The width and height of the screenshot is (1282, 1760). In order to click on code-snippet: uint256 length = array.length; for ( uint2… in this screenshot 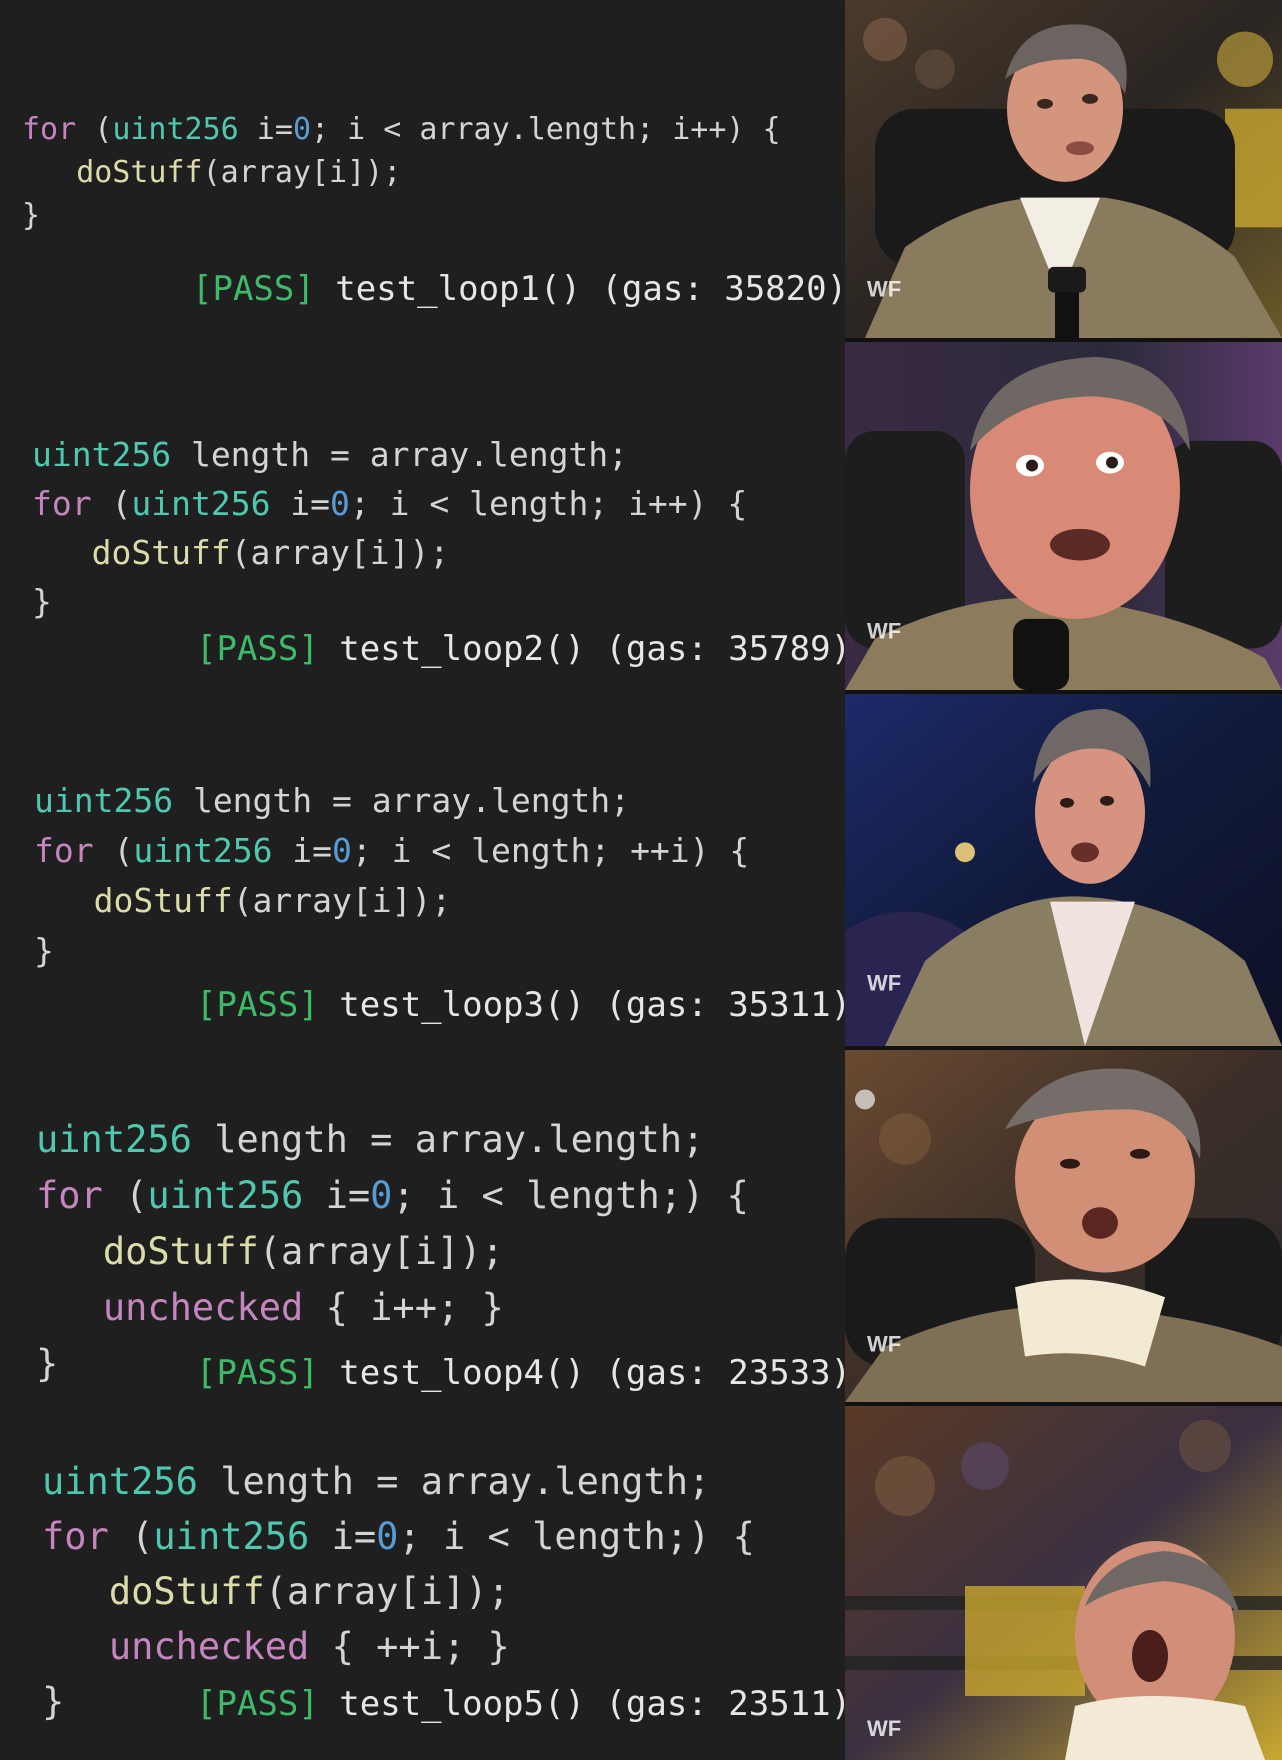, I will do `click(389, 528)`.